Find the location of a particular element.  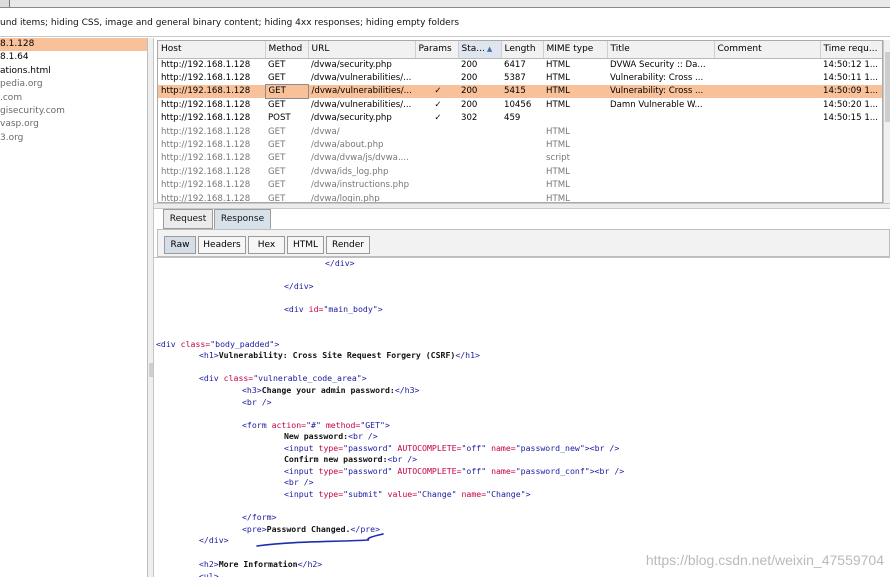

table-cell-time is located at coordinates (851, 171).